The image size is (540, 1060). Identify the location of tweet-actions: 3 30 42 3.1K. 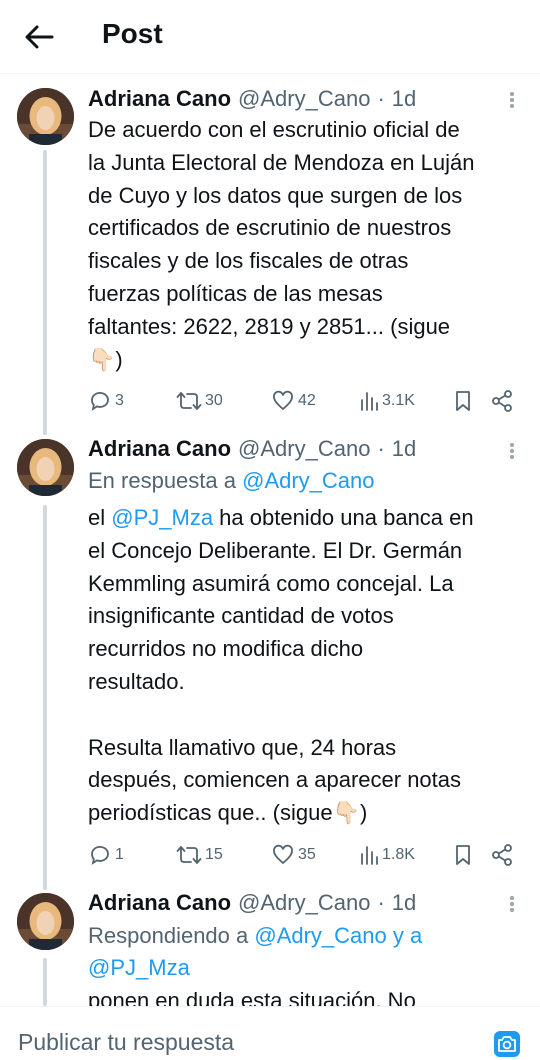
(303, 401).